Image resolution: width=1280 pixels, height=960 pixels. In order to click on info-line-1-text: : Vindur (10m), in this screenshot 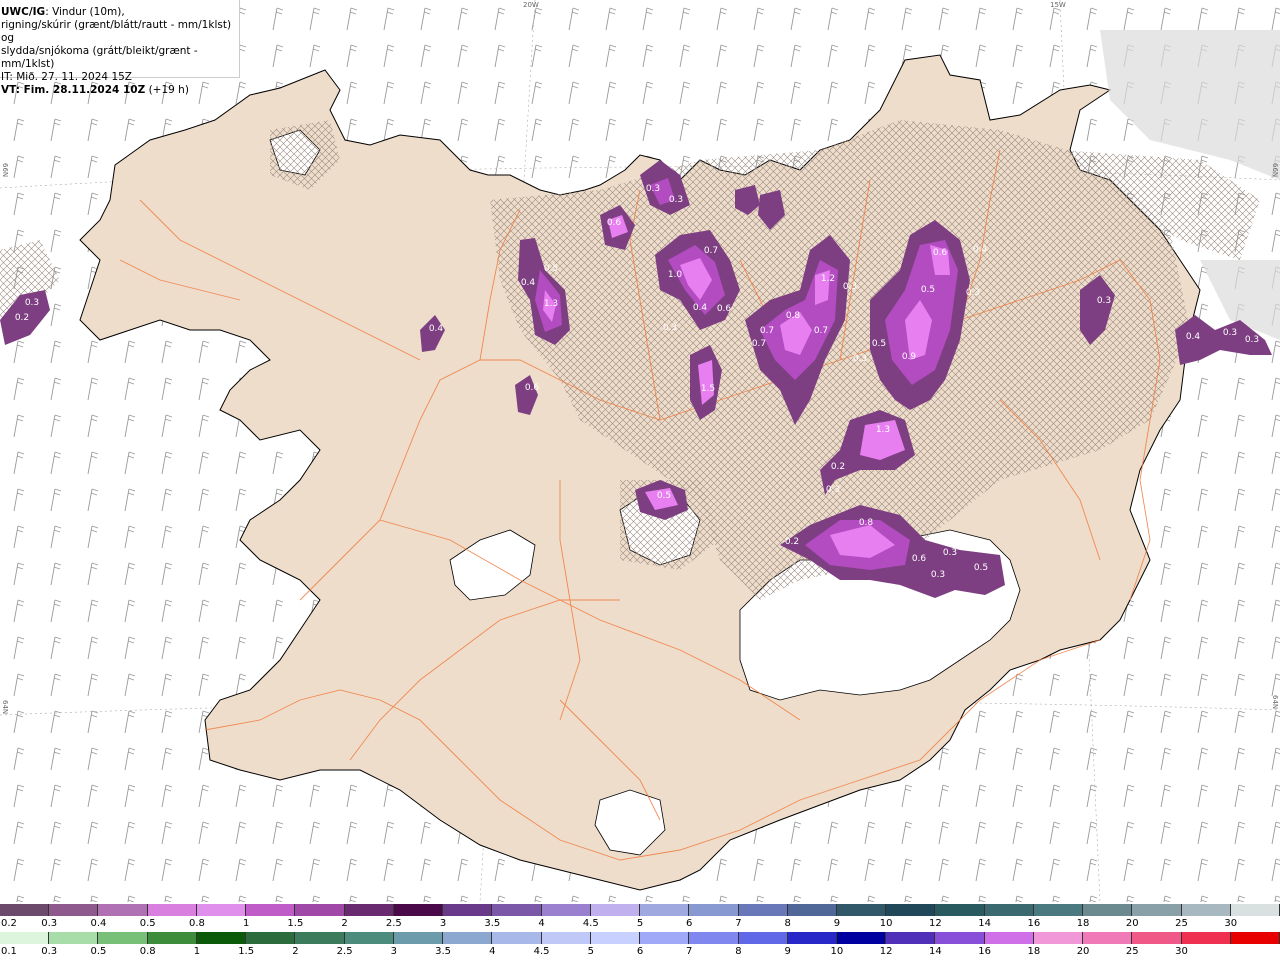, I will do `click(85, 12)`.